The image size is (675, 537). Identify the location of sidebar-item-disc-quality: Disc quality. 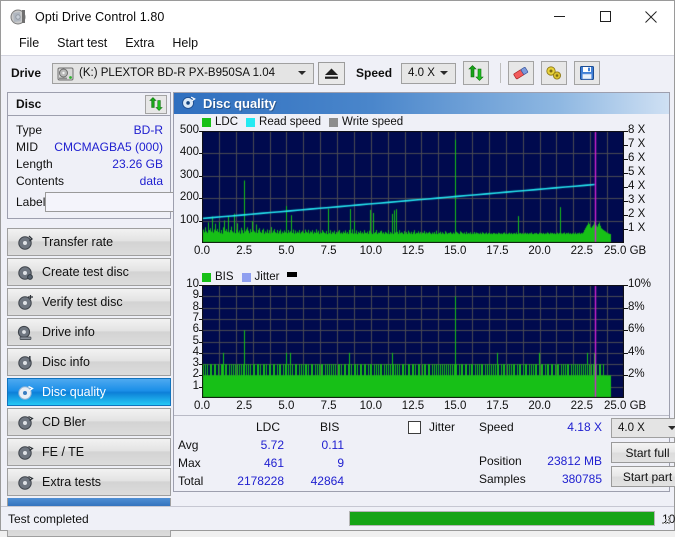
(89, 392).